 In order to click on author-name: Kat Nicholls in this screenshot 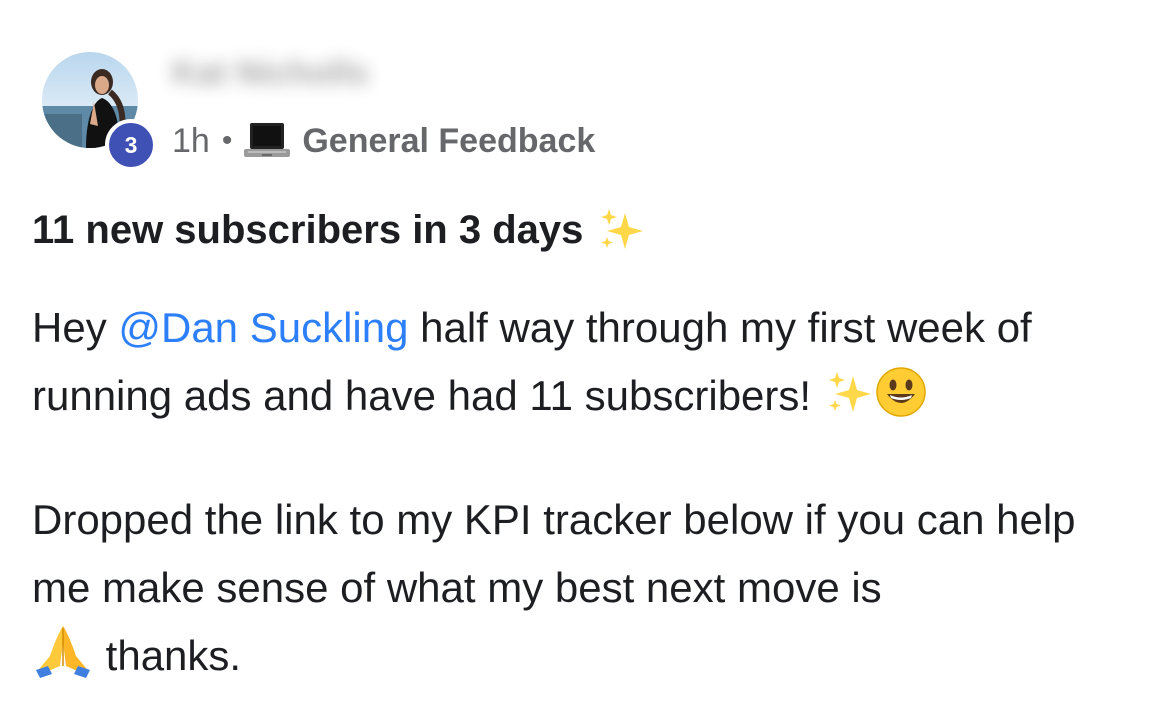, I will do `click(270, 73)`.